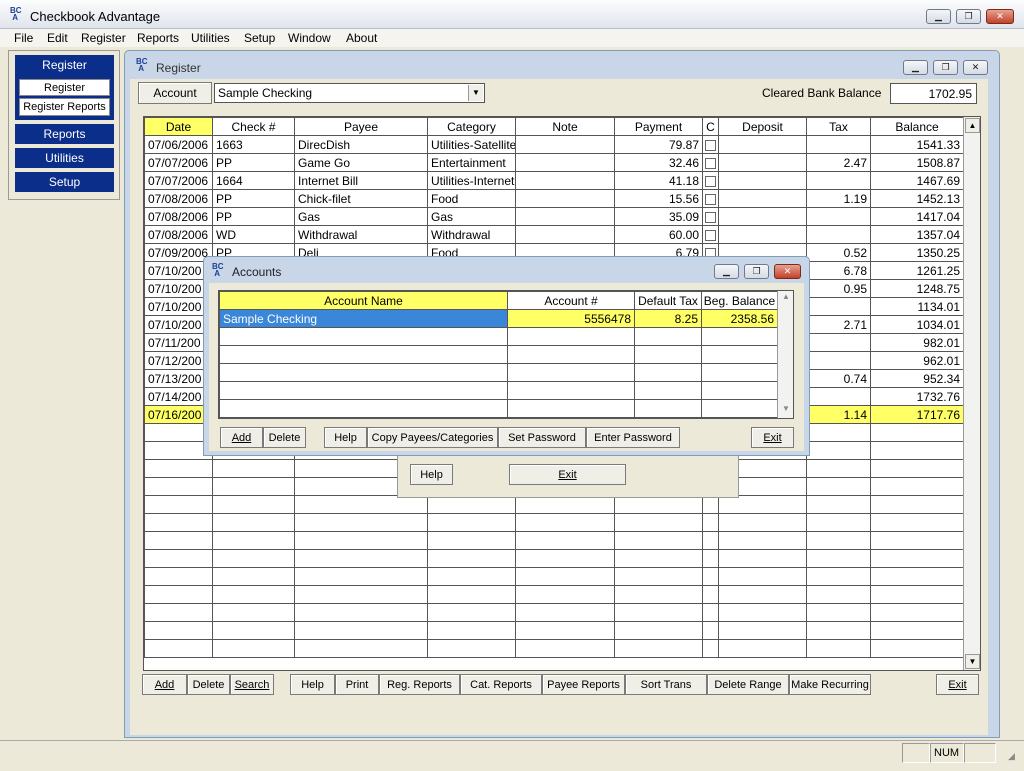  What do you see at coordinates (103, 38) in the screenshot?
I see `menu-register: Register` at bounding box center [103, 38].